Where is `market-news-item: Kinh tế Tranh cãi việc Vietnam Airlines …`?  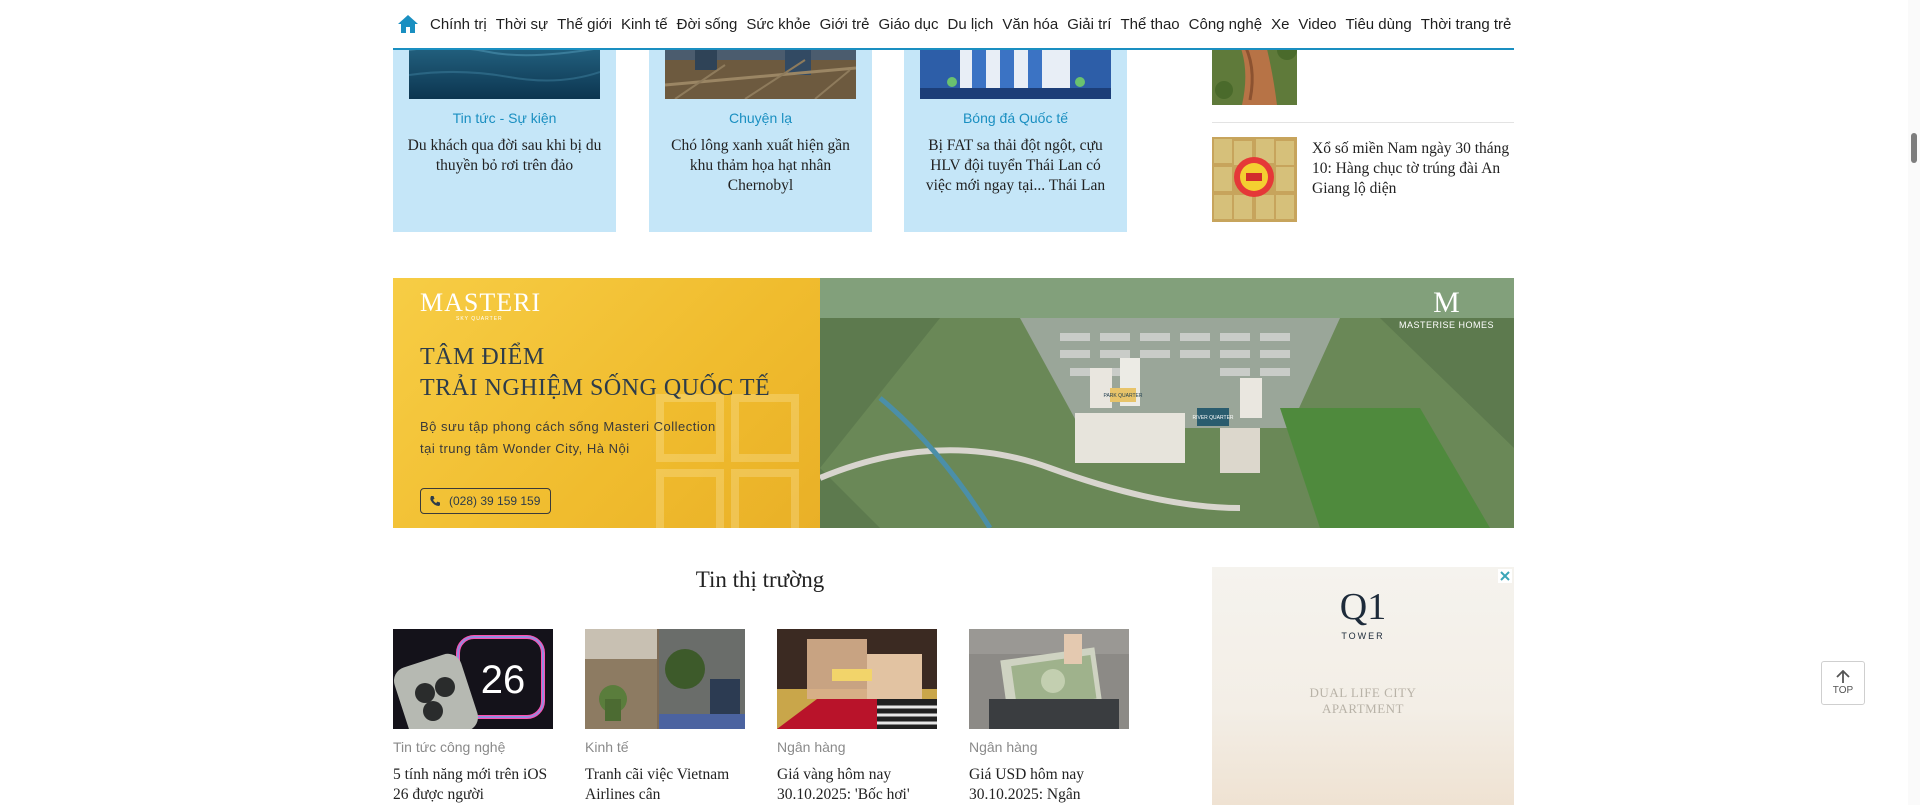
market-news-item: Kinh tế Tranh cãi việc Vietnam Airlines … is located at coordinates (665, 717).